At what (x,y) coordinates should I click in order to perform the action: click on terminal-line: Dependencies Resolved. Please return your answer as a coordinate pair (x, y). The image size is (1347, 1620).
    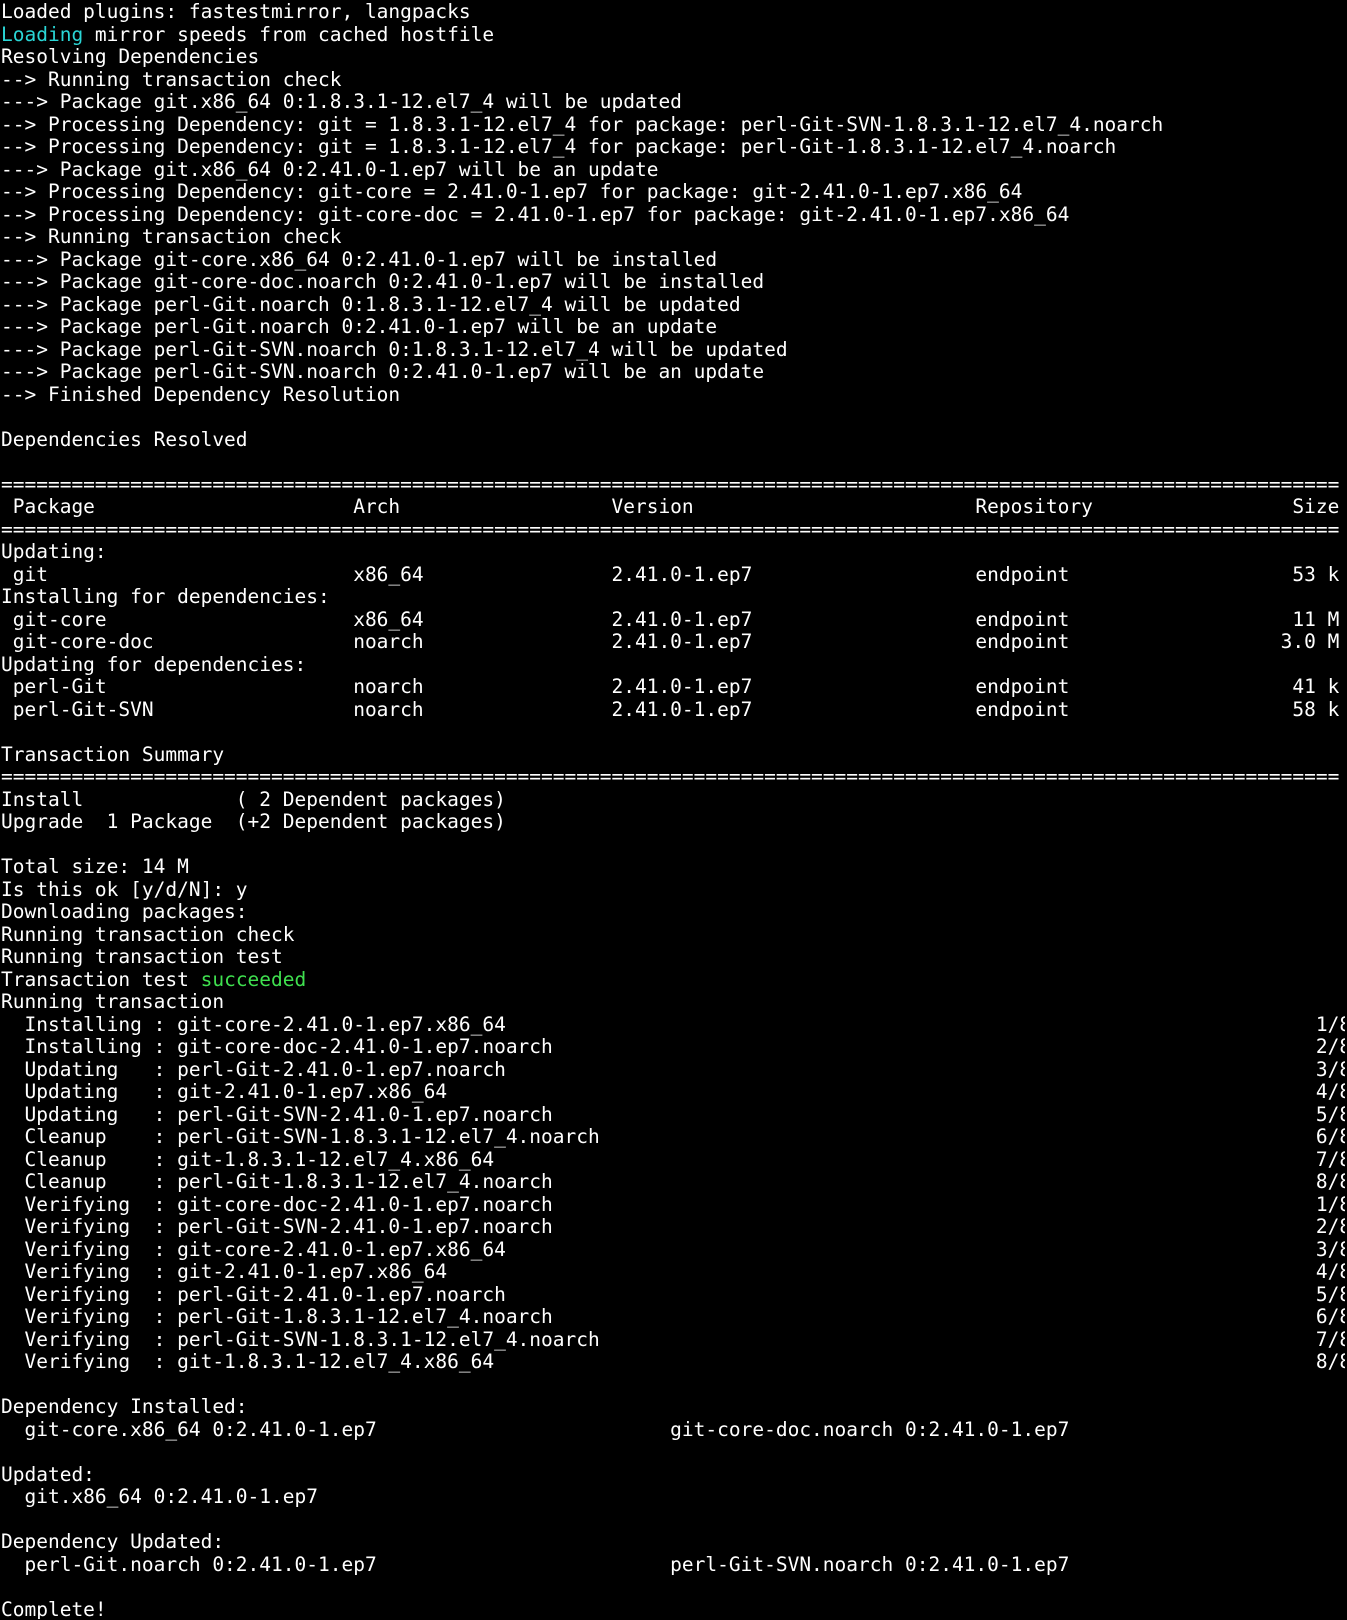
    Looking at the image, I should click on (124, 439).